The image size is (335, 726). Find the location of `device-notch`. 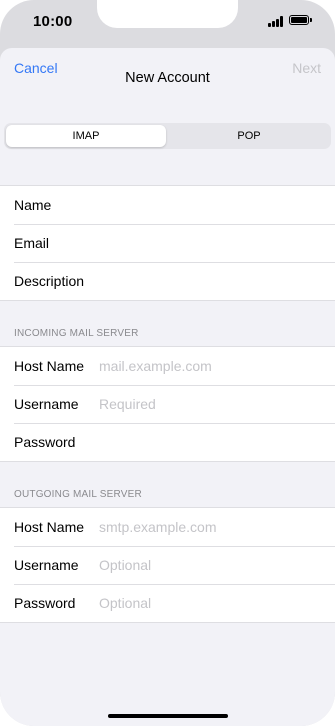

device-notch is located at coordinates (167, 14).